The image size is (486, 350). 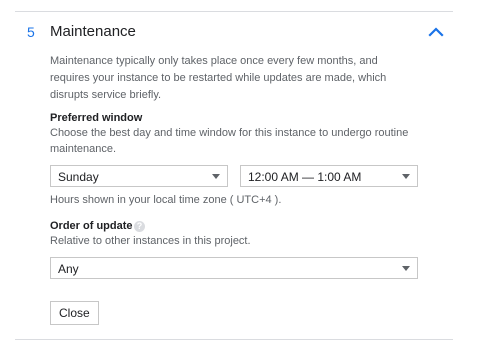 What do you see at coordinates (139, 176) in the screenshot?
I see `day-select: Sunday` at bounding box center [139, 176].